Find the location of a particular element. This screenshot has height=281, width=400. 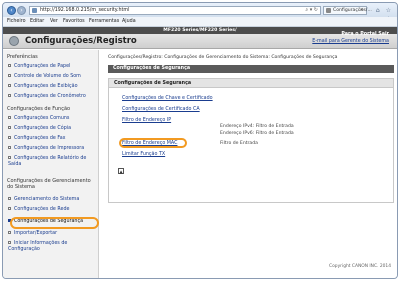

page-title: Configurações/Registro is located at coordinates (81, 41).